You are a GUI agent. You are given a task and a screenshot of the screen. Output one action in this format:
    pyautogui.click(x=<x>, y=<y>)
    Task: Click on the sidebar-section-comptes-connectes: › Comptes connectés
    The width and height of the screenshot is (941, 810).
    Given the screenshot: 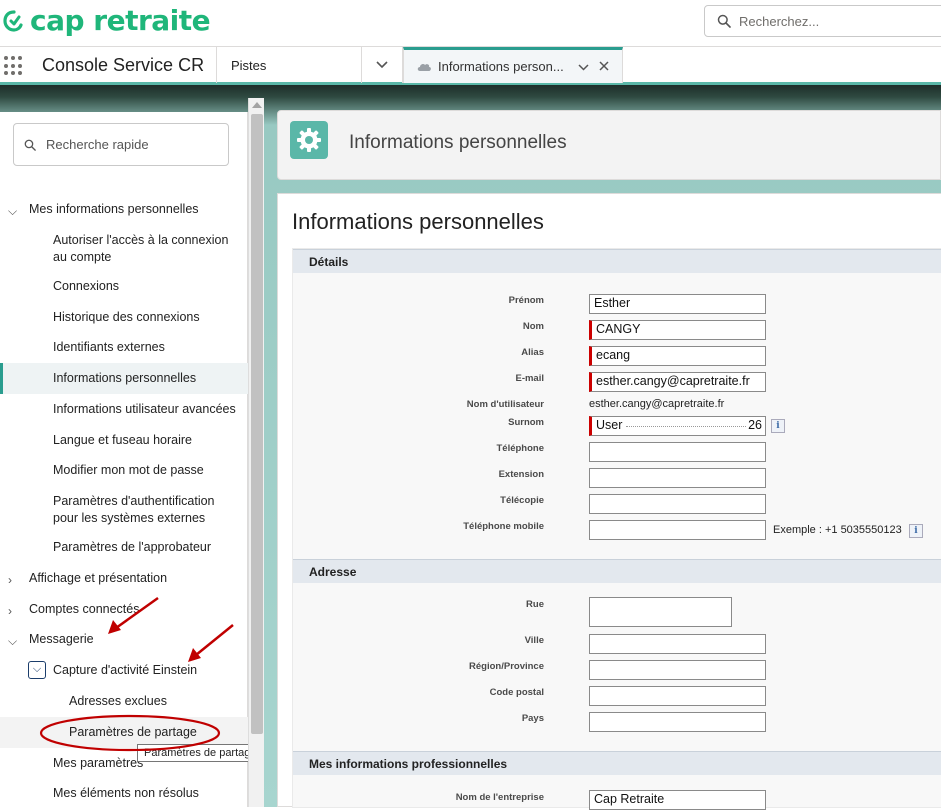 What is the action you would take?
    pyautogui.click(x=124, y=609)
    